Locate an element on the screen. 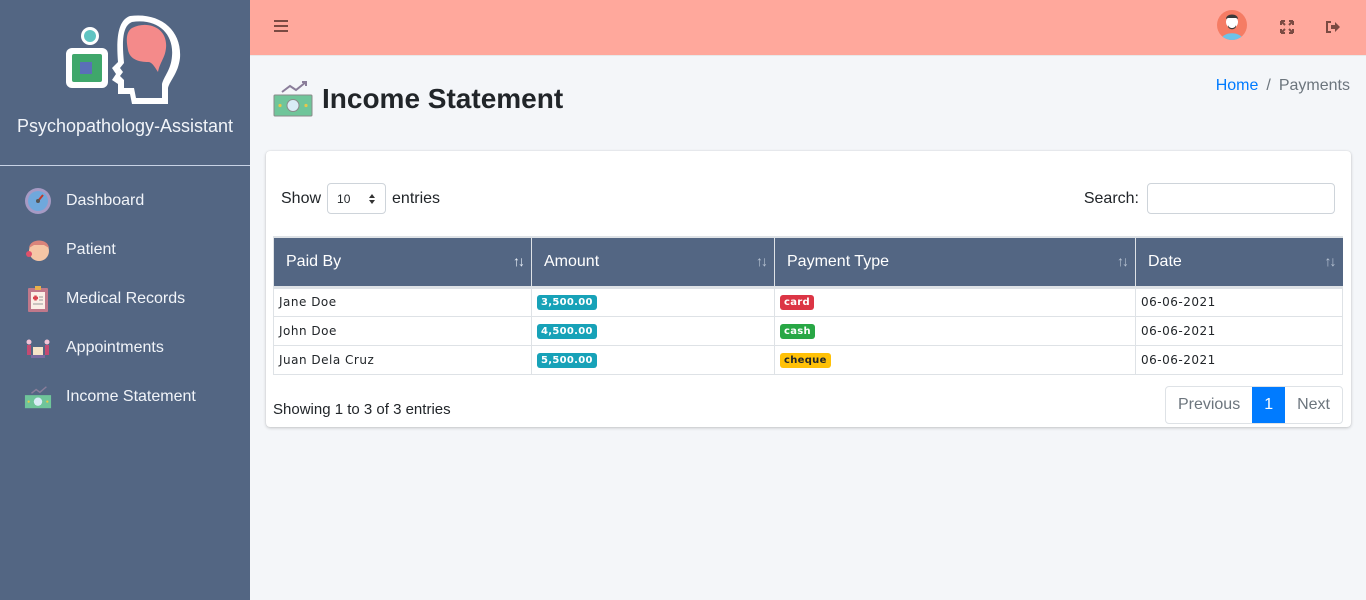 The height and width of the screenshot is (600, 1366). table-header-row: Paid By ↑↓ Amount ↑↓ Payment Type ↑↓ Date ↑↓ is located at coordinates (808, 262).